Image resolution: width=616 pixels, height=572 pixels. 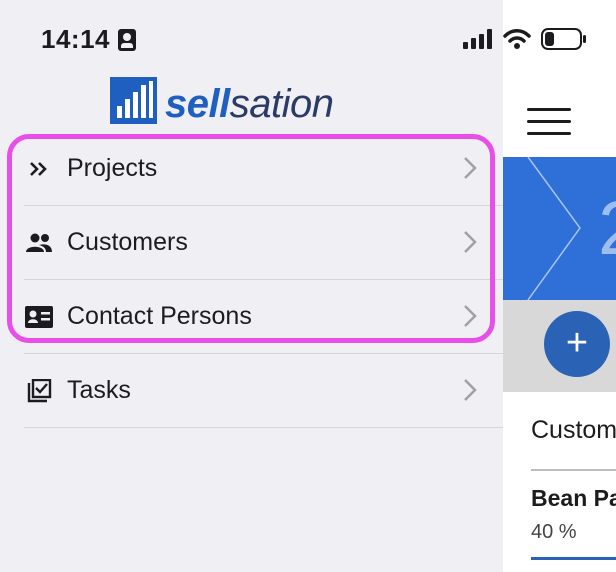 I want to click on sellsation-logo: sellsation, so click(x=222, y=100).